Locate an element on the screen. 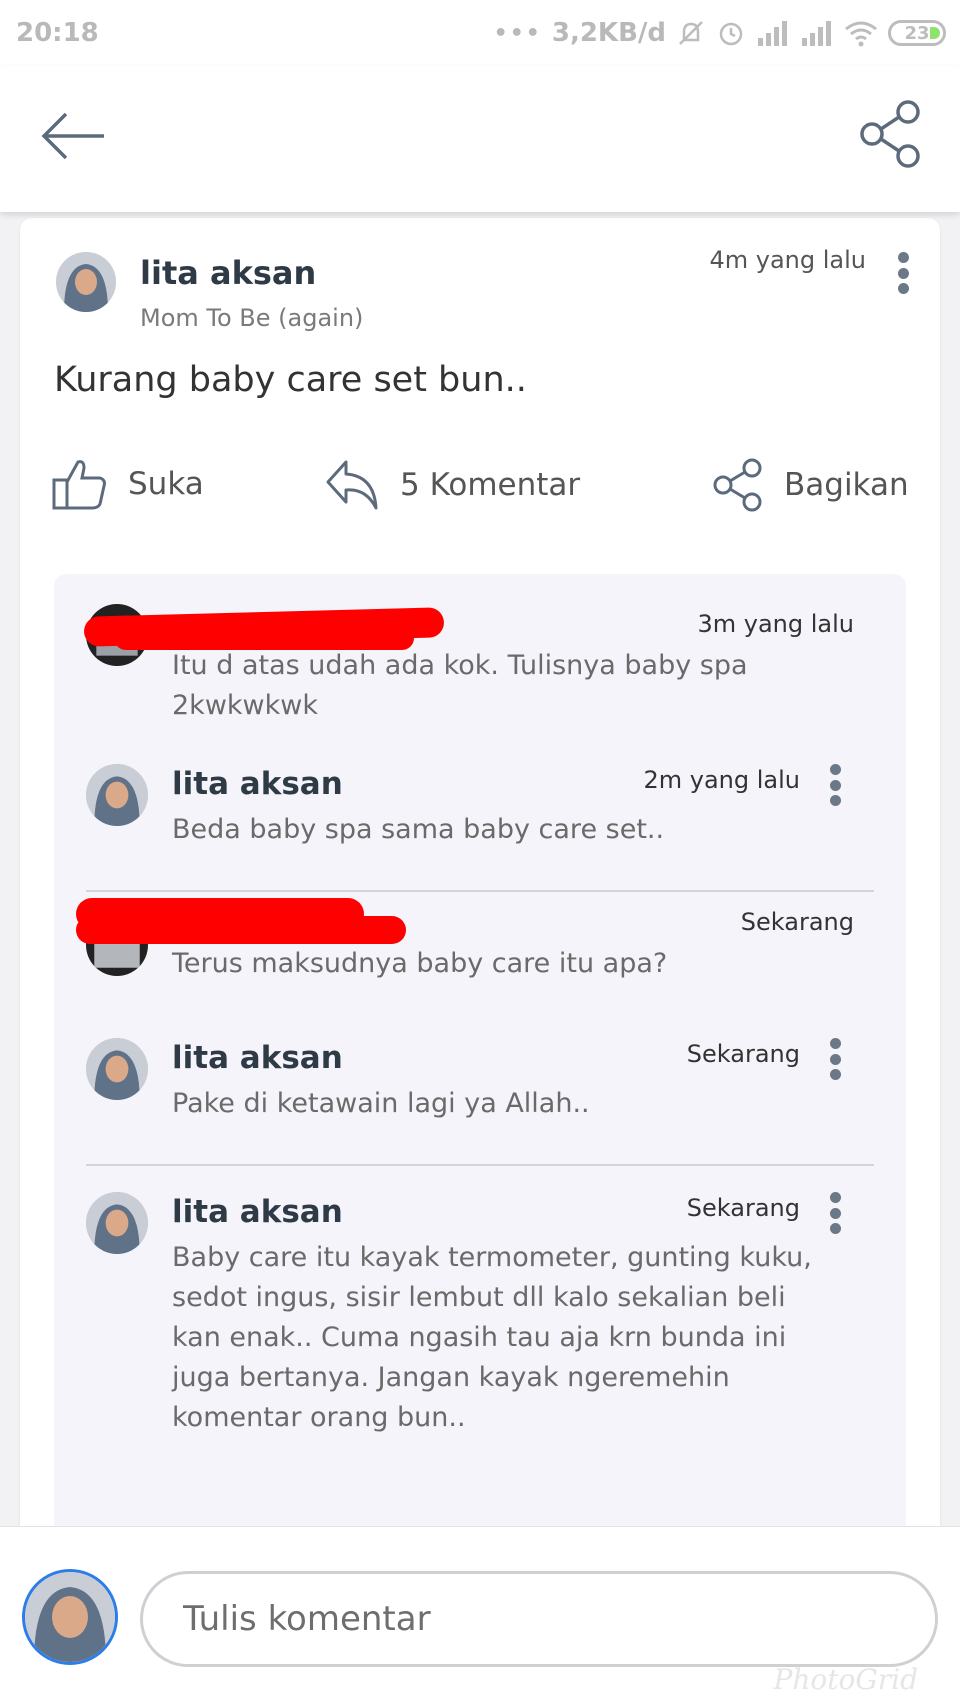 This screenshot has width=960, height=1708. status-icons: ••• 3,2KB/d 23 is located at coordinates (720, 33).